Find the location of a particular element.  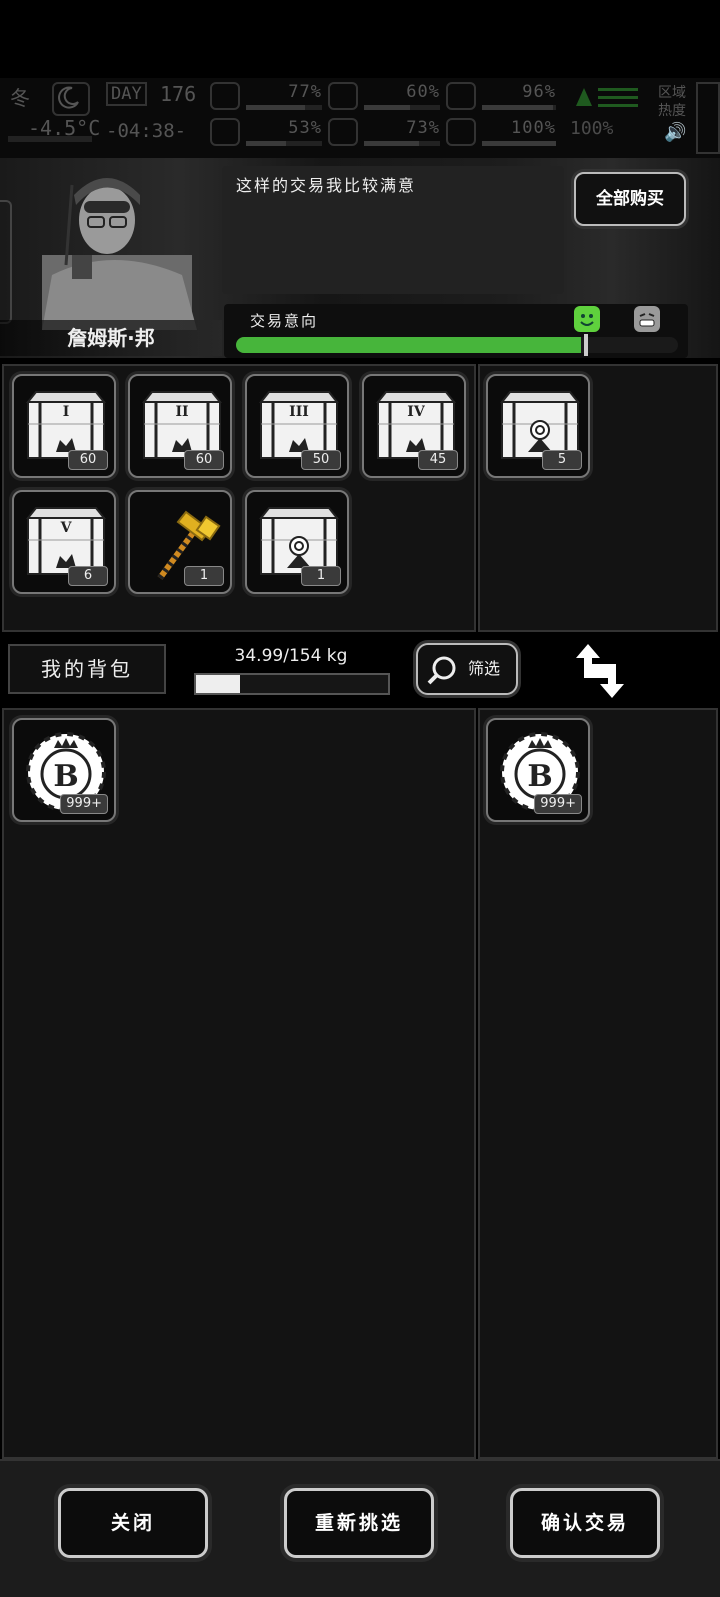

day-value: 176 is located at coordinates (178, 94).